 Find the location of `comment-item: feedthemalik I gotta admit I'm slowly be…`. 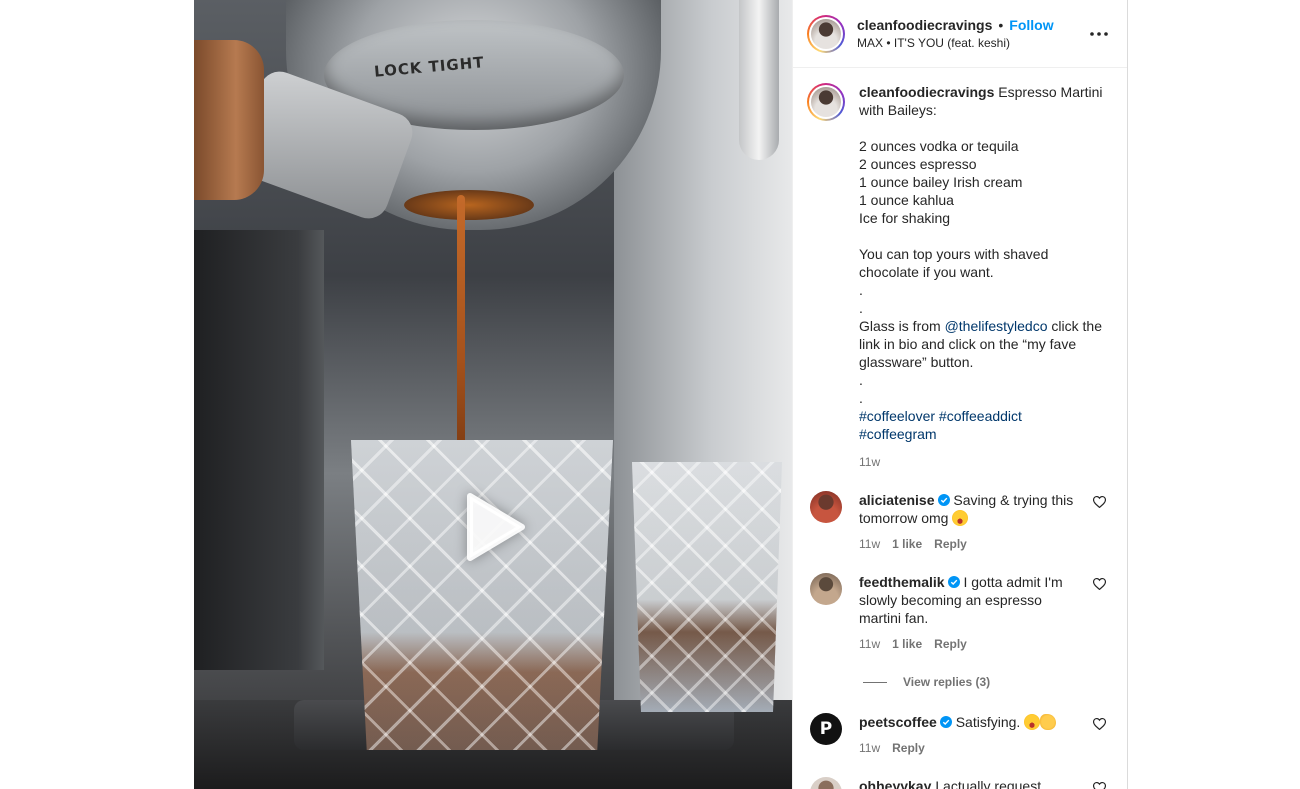

comment-item: feedthemalik I gotta admit I'm slowly be… is located at coordinates (960, 612).